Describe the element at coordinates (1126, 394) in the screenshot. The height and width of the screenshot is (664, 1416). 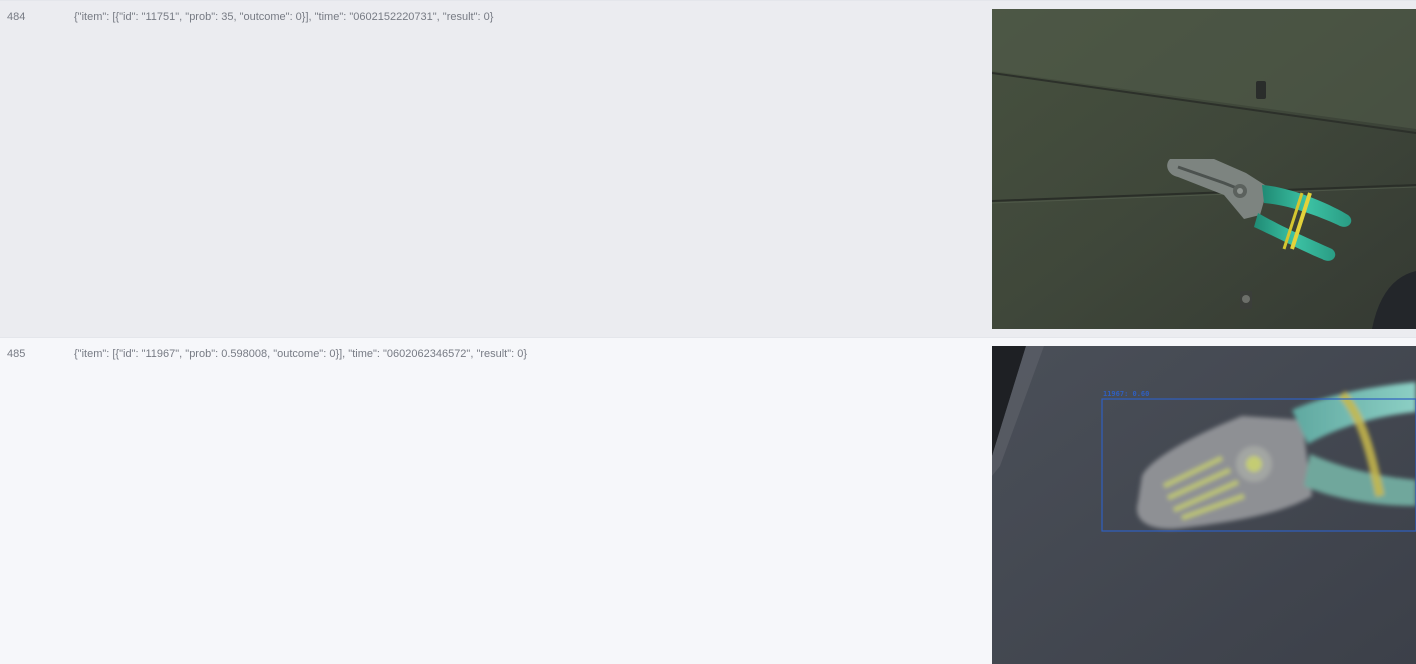
I see `detection-label: 11967: 0.60` at that location.